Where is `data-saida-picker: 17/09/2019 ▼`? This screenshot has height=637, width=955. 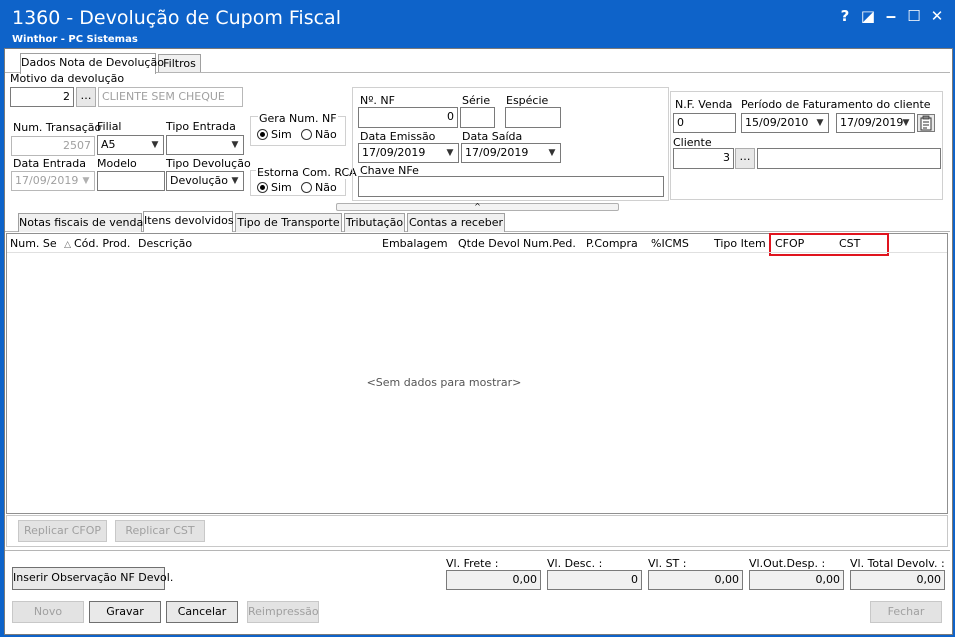 data-saida-picker: 17/09/2019 ▼ is located at coordinates (511, 153).